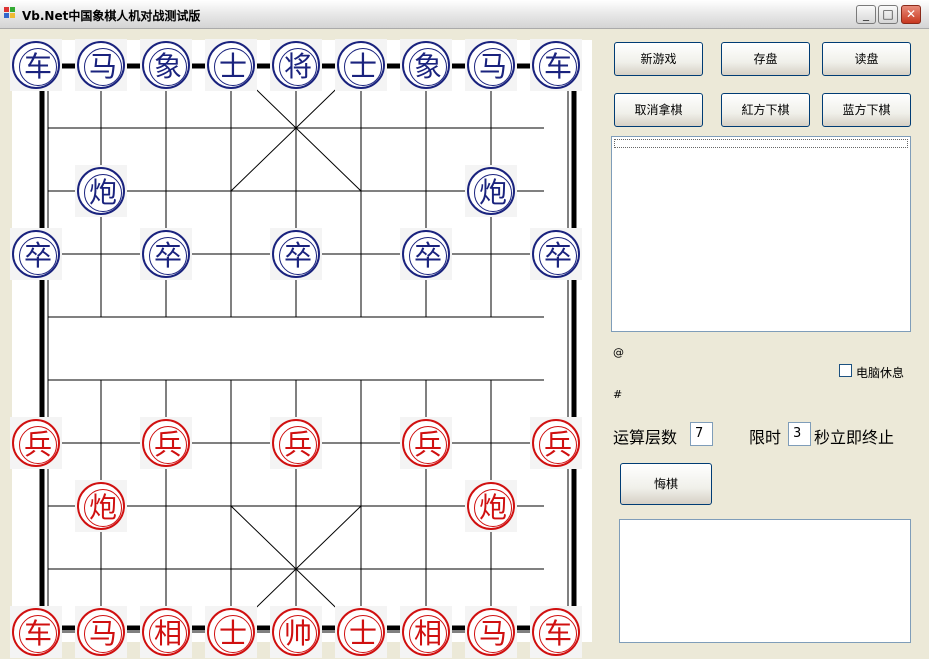 The image size is (929, 659). What do you see at coordinates (111, 16) in the screenshot?
I see `window-title: Vb.Net中国象棋人机对战测试版` at bounding box center [111, 16].